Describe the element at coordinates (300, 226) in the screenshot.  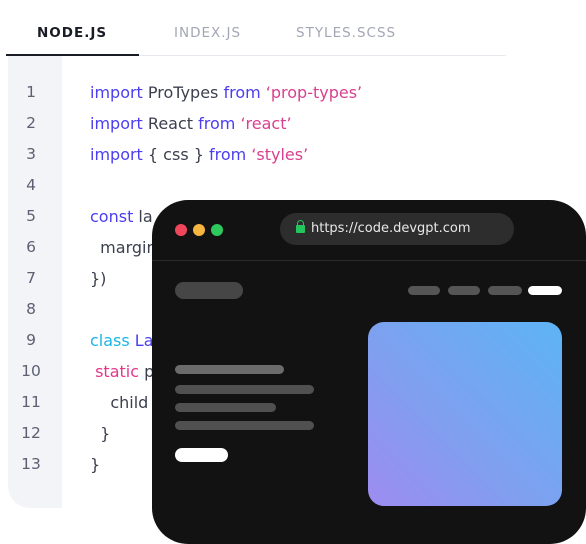
I see `lock-icon` at that location.